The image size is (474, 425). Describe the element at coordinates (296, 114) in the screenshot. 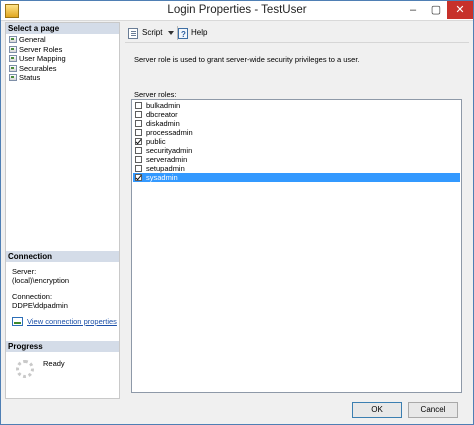

I see `role-row-dbcreator: dbcreator` at that location.